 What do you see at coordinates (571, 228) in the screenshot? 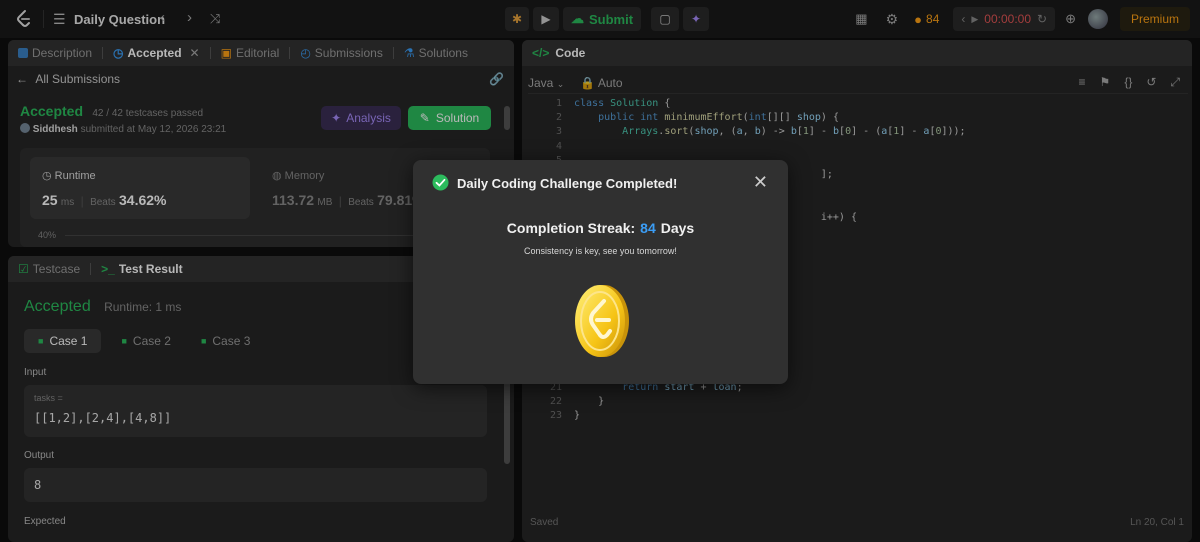
I see `streak-label: Completion Streak:` at bounding box center [571, 228].